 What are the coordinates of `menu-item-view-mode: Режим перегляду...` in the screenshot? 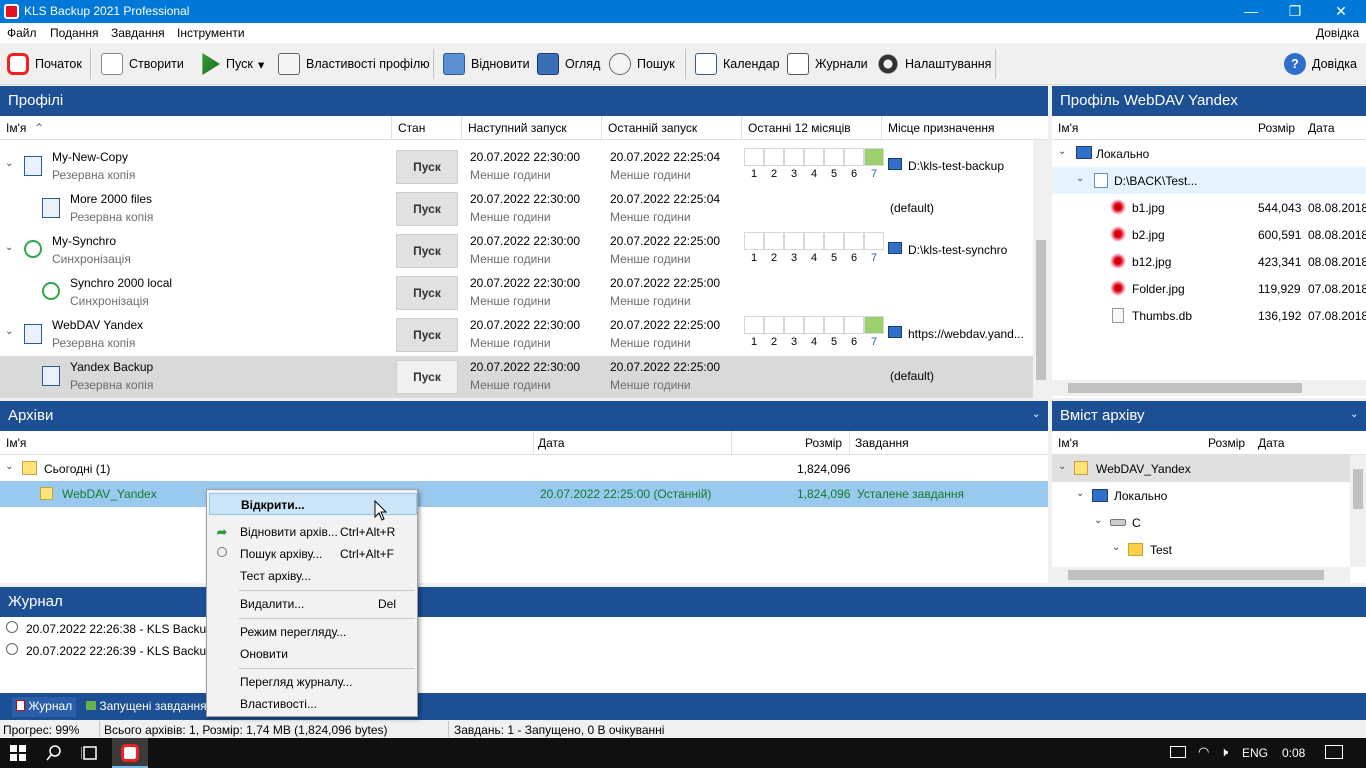 It's located at (313, 632).